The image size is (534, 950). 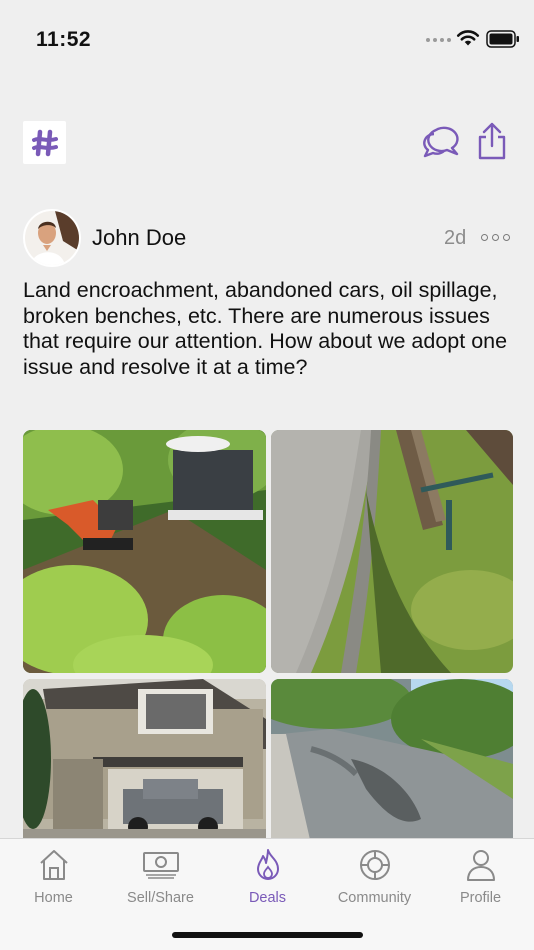 I want to click on tab-profile: Profile, so click(x=480, y=879).